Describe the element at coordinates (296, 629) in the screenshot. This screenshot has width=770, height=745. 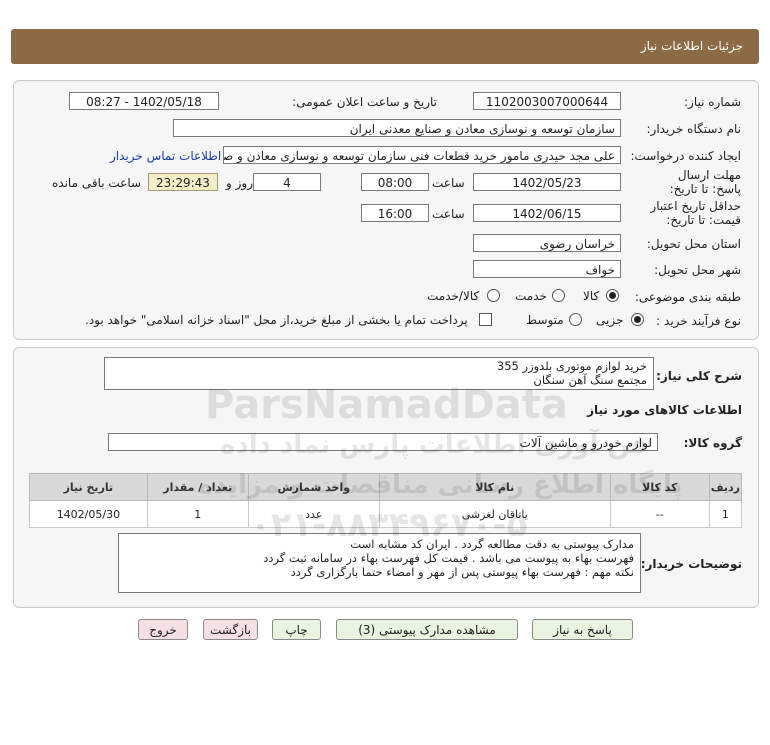
I see `print-button: چاپ` at that location.